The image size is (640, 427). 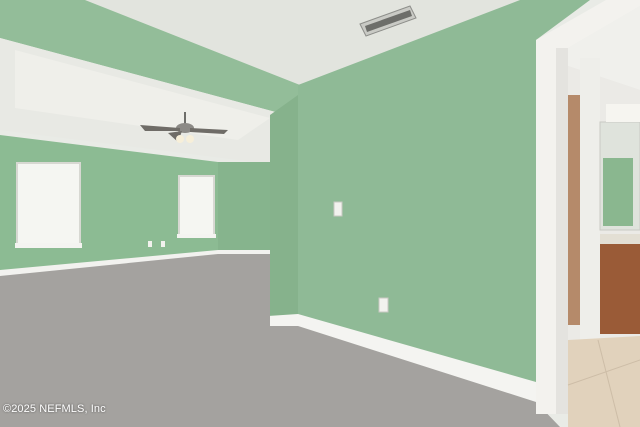 I want to click on far-right-wall, so click(x=244, y=207).